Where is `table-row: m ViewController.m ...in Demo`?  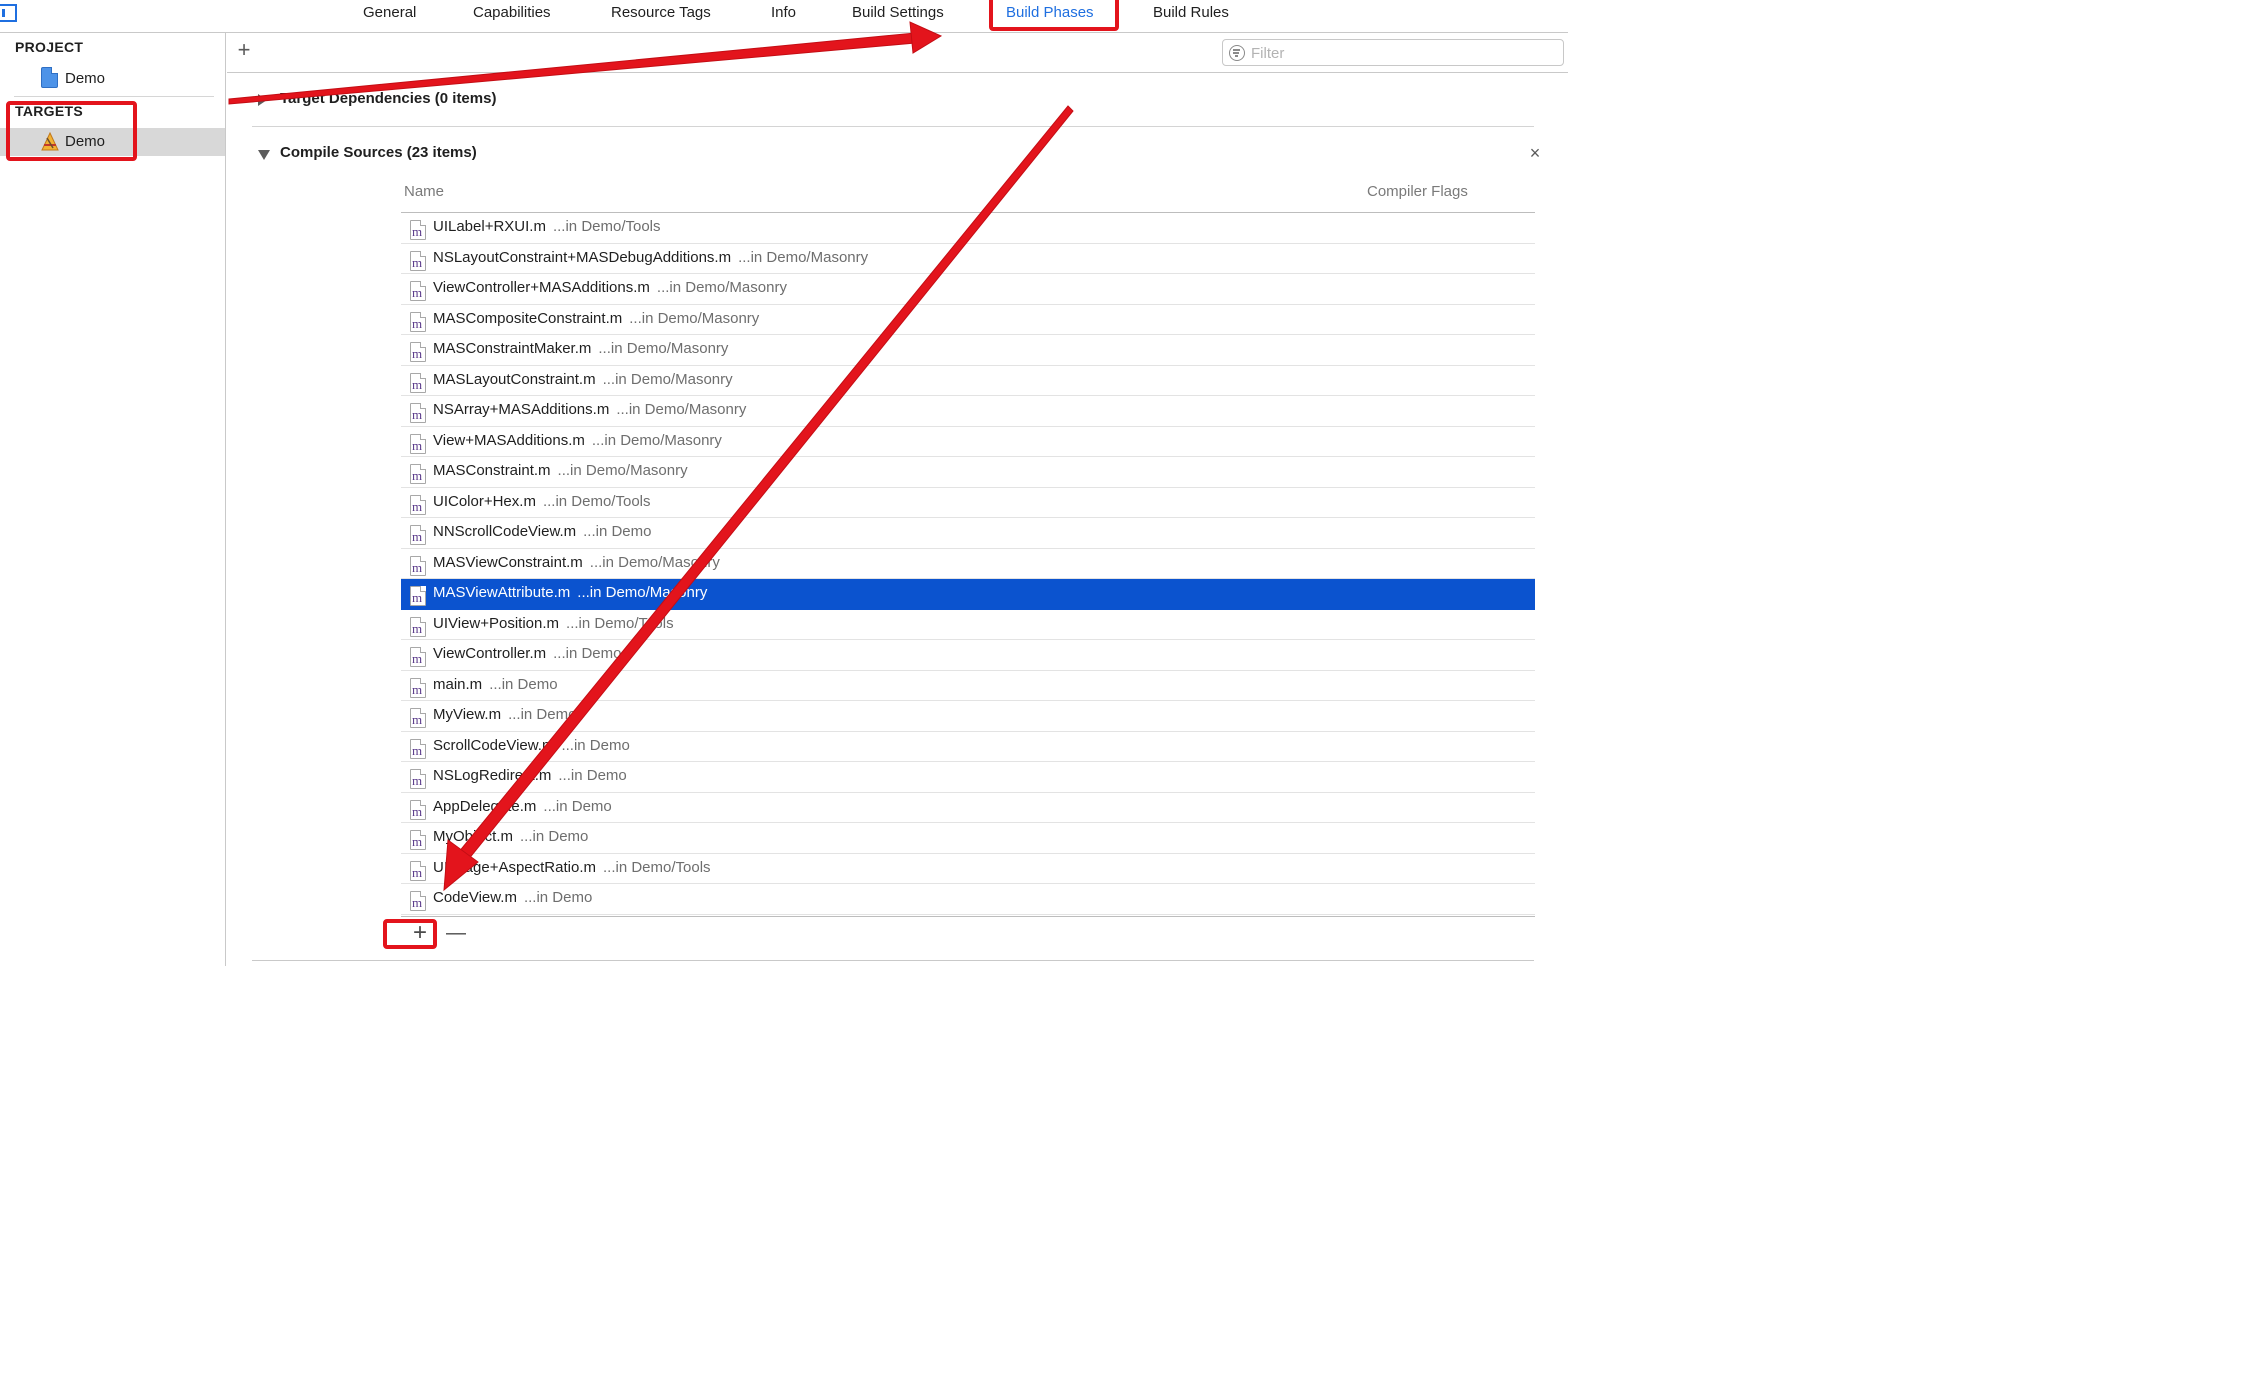
table-row: m ViewController.m ...in Demo is located at coordinates (968, 655).